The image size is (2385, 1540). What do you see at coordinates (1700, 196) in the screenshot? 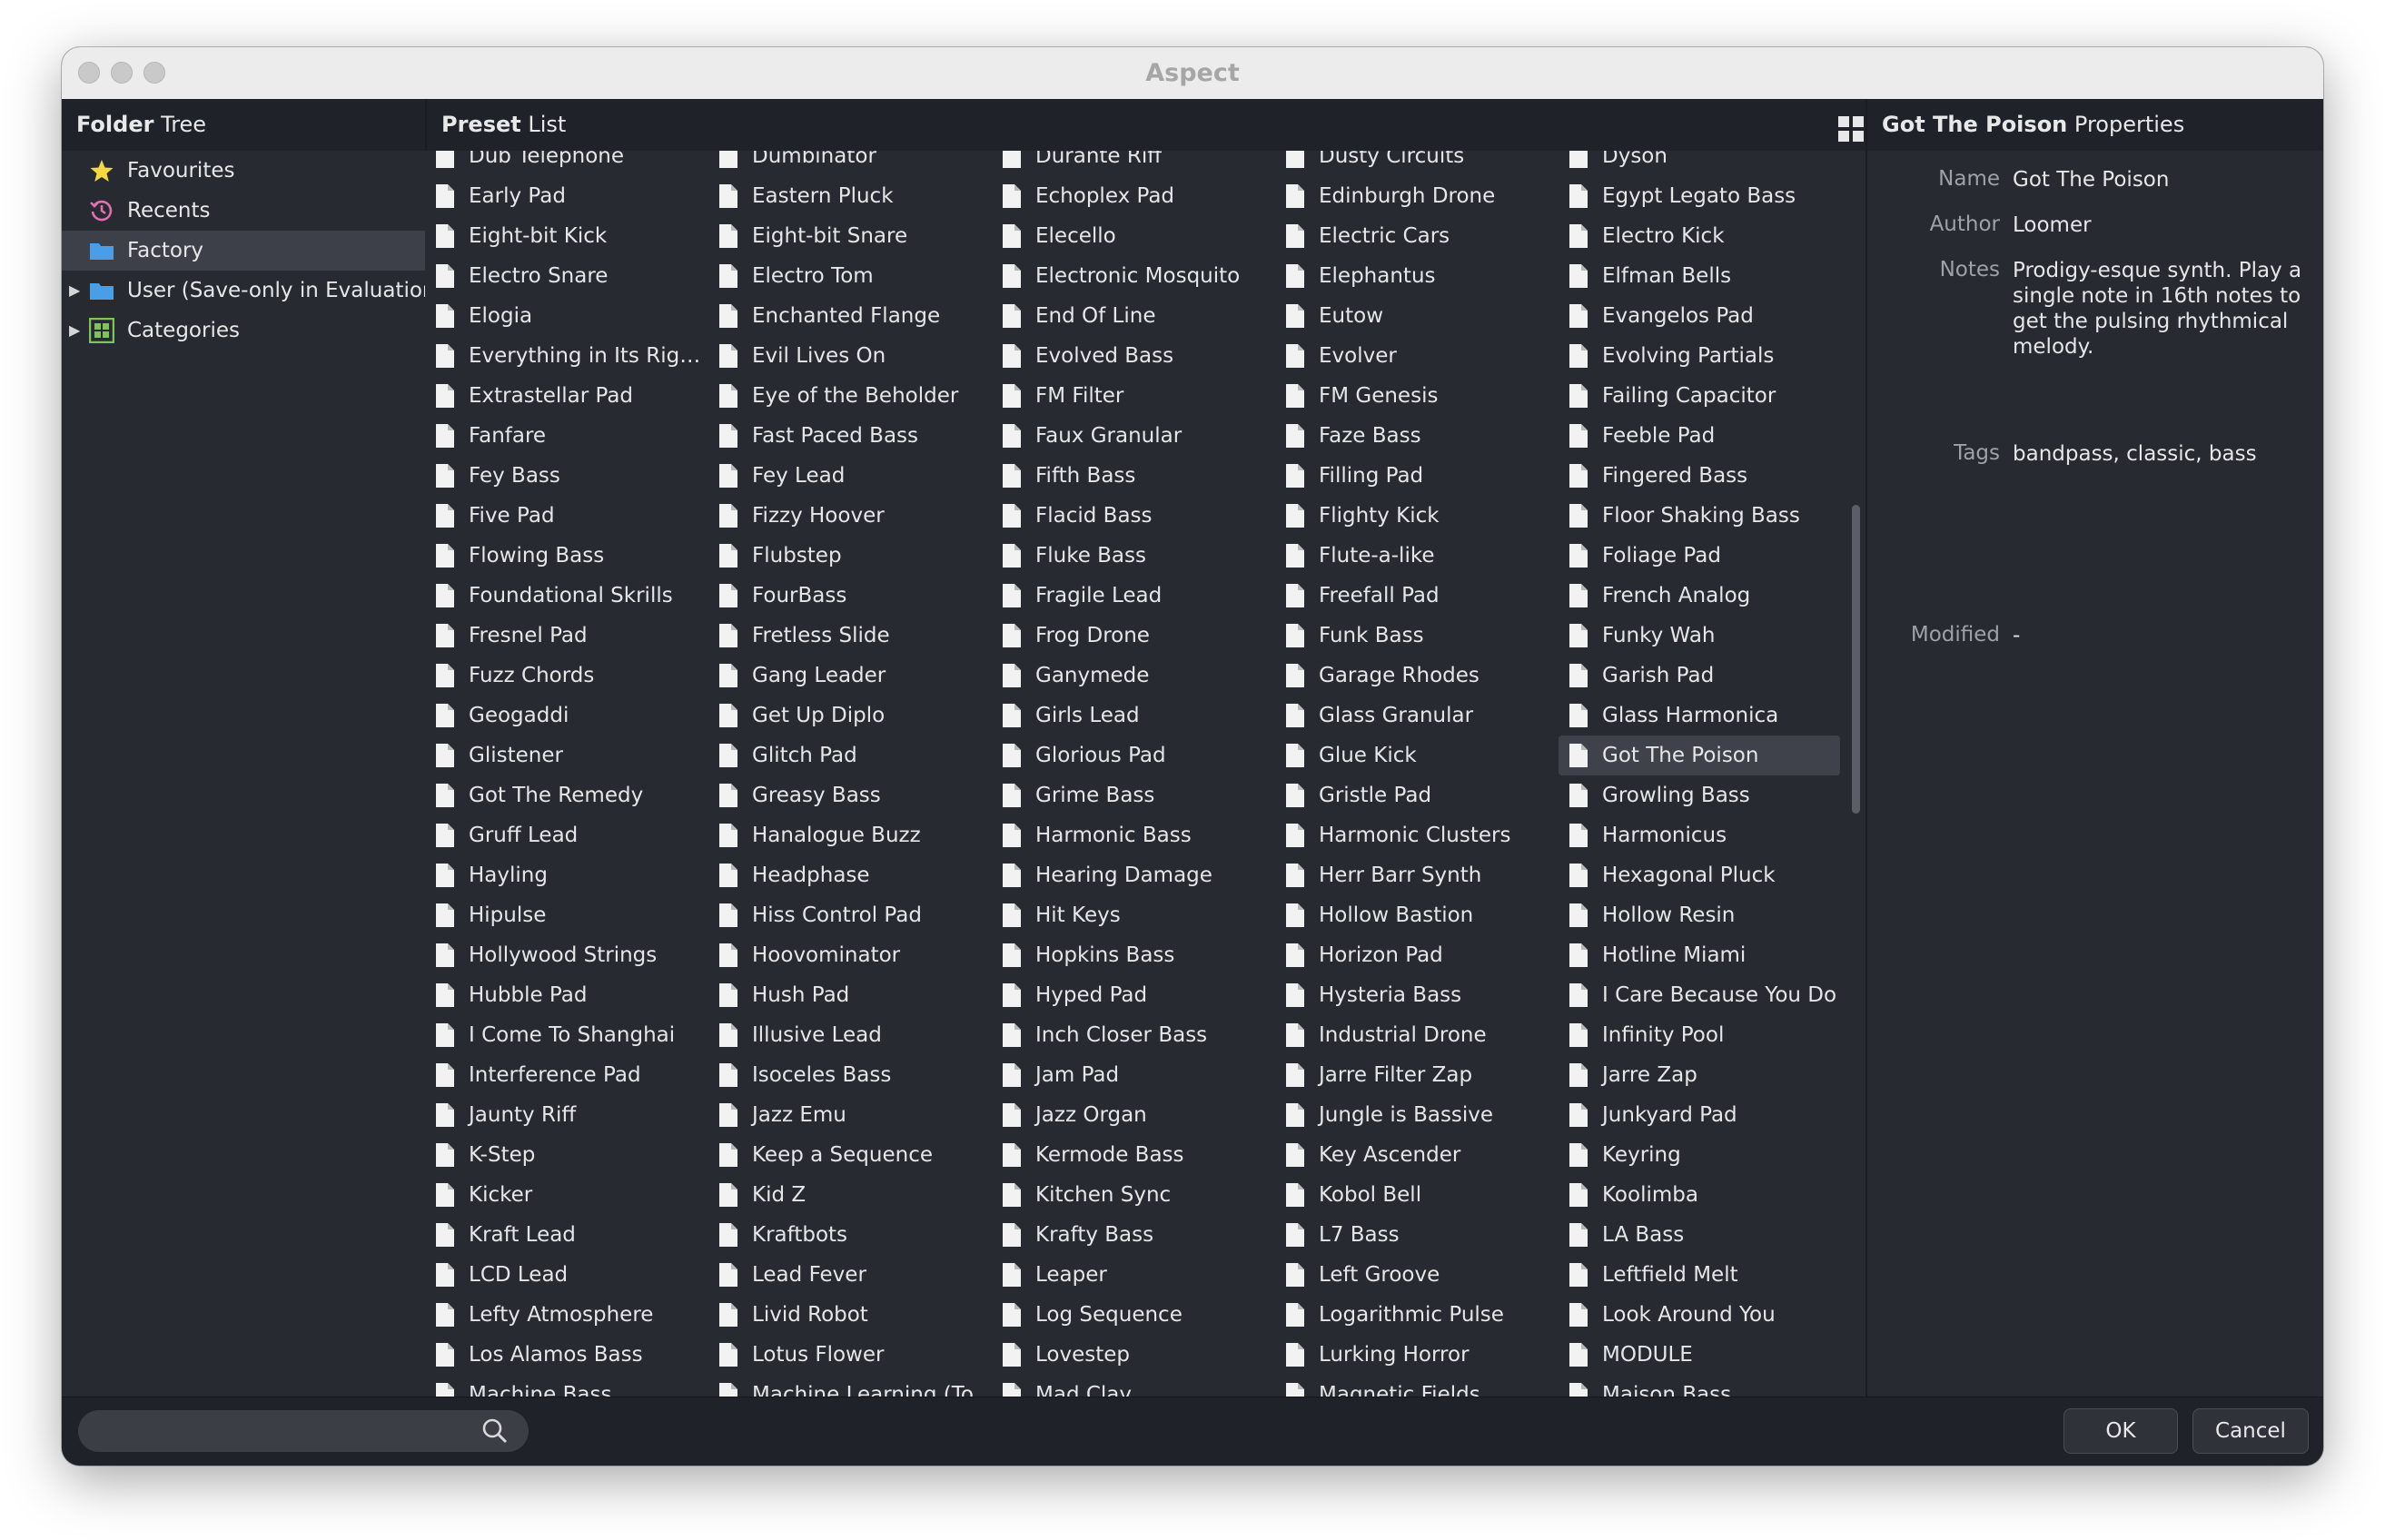
I see `preset-item: Egypt Legato Bass` at bounding box center [1700, 196].